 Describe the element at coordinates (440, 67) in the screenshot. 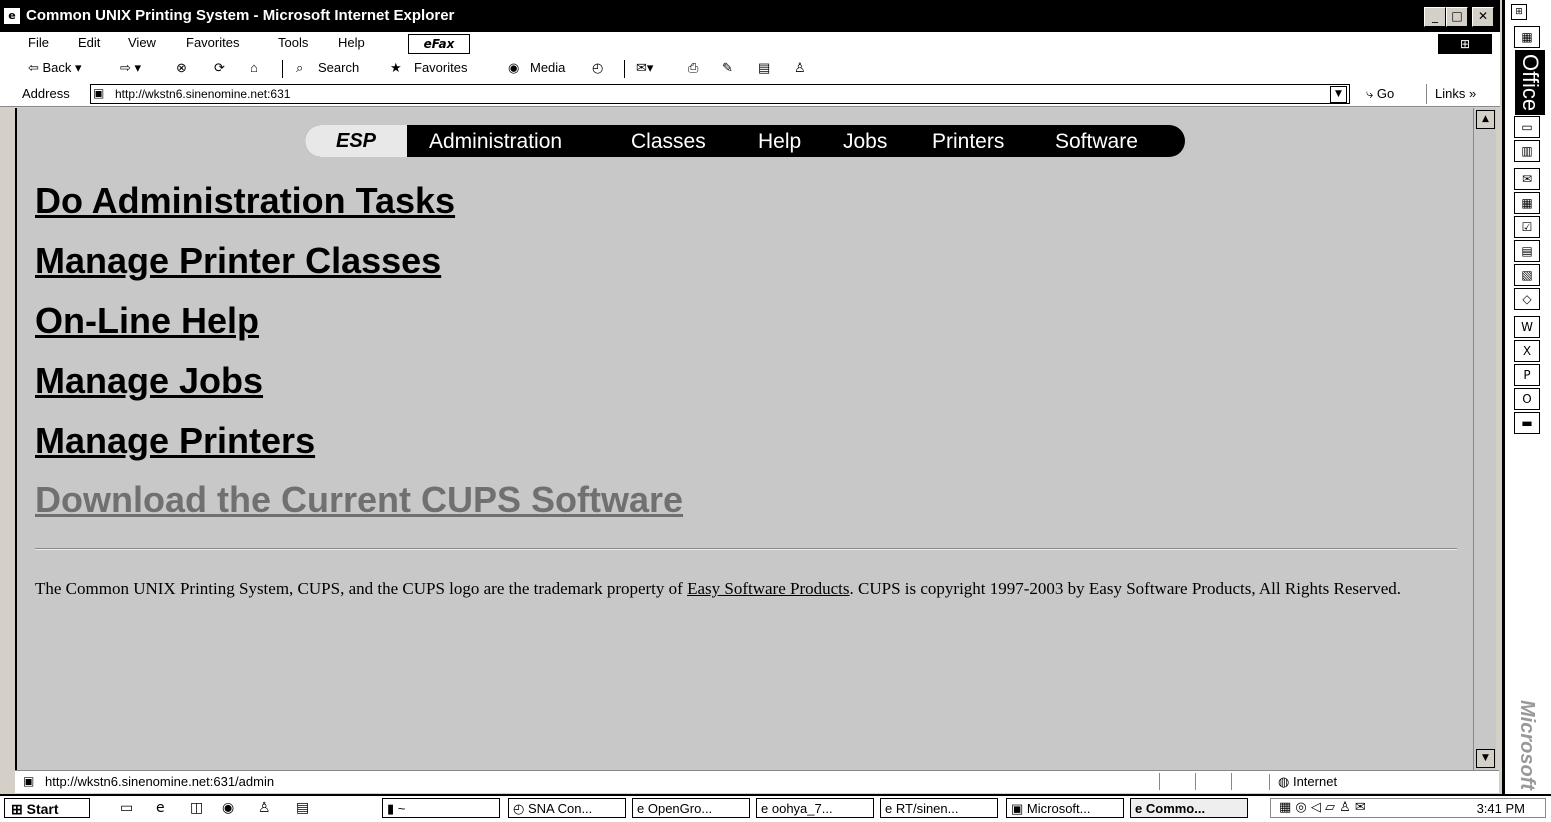

I see `favorites-button: Favorites` at that location.